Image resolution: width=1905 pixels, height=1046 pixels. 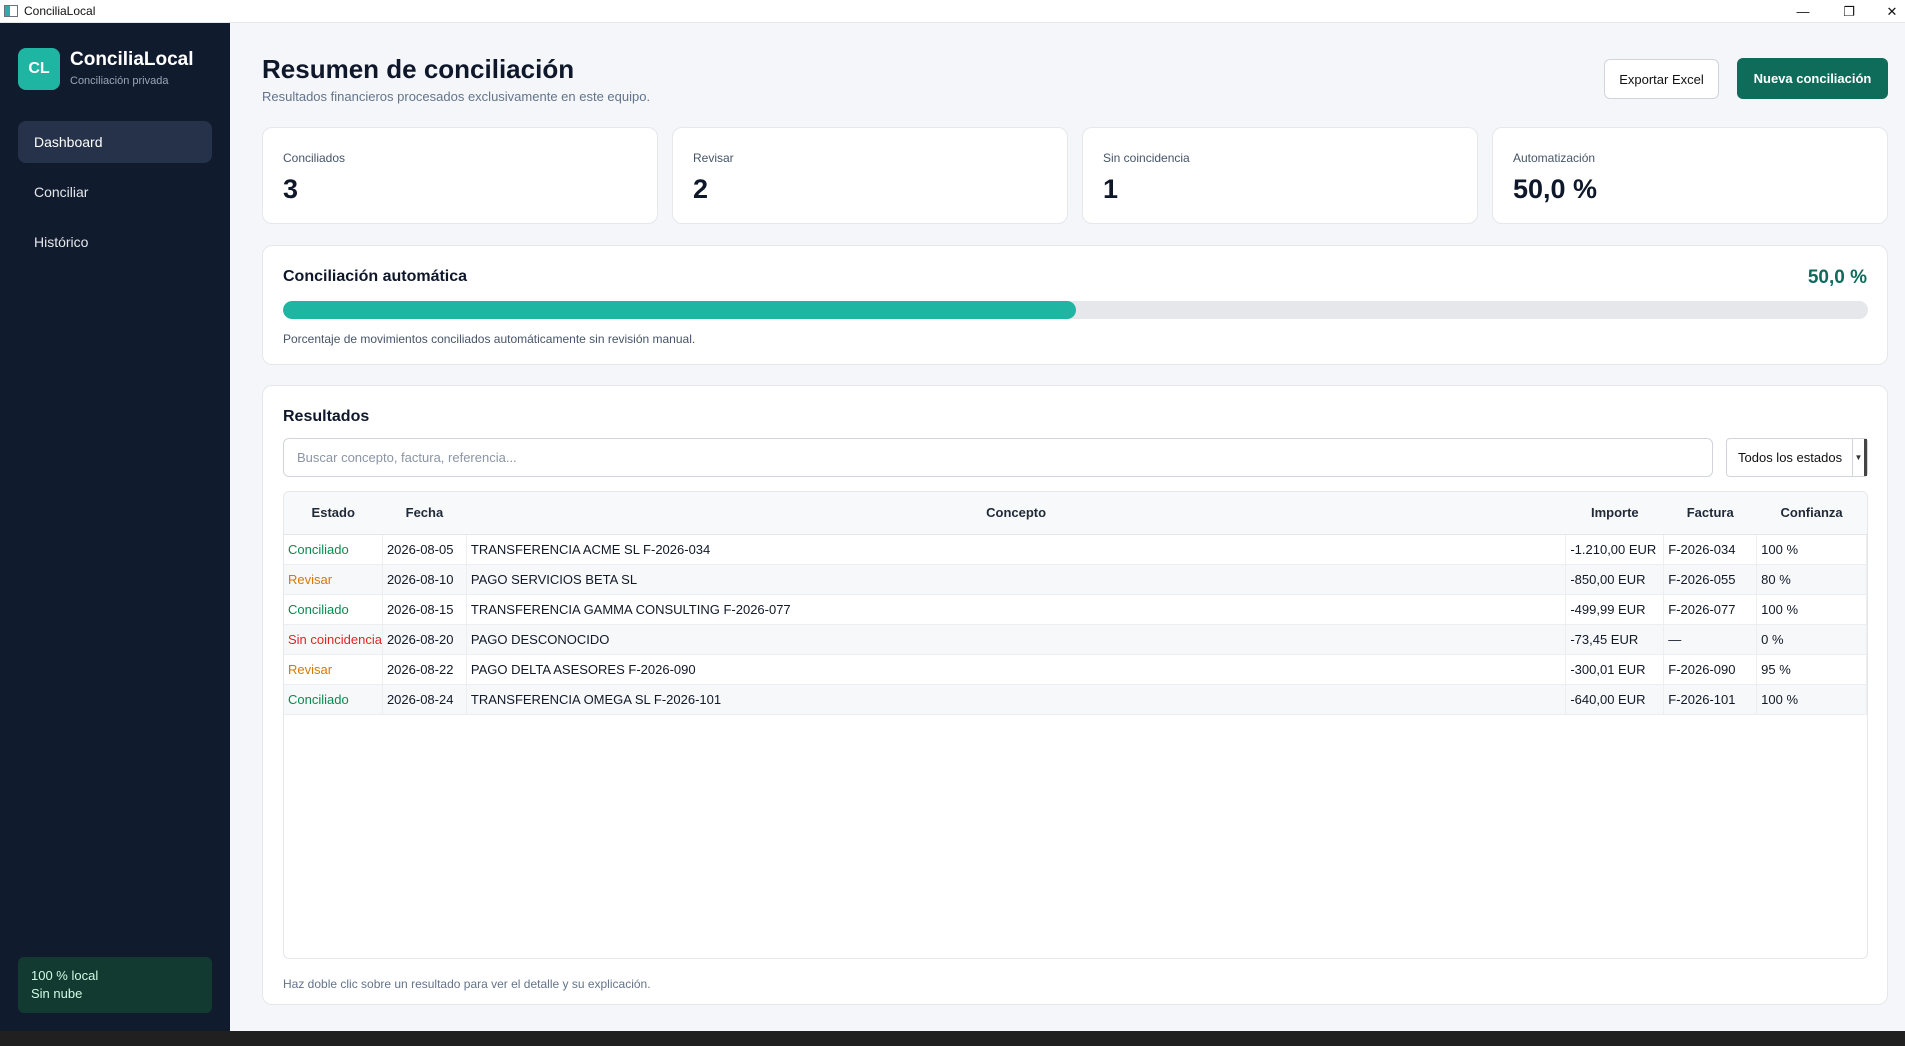 What do you see at coordinates (424, 669) in the screenshot?
I see `date-cell: 2026-08-22` at bounding box center [424, 669].